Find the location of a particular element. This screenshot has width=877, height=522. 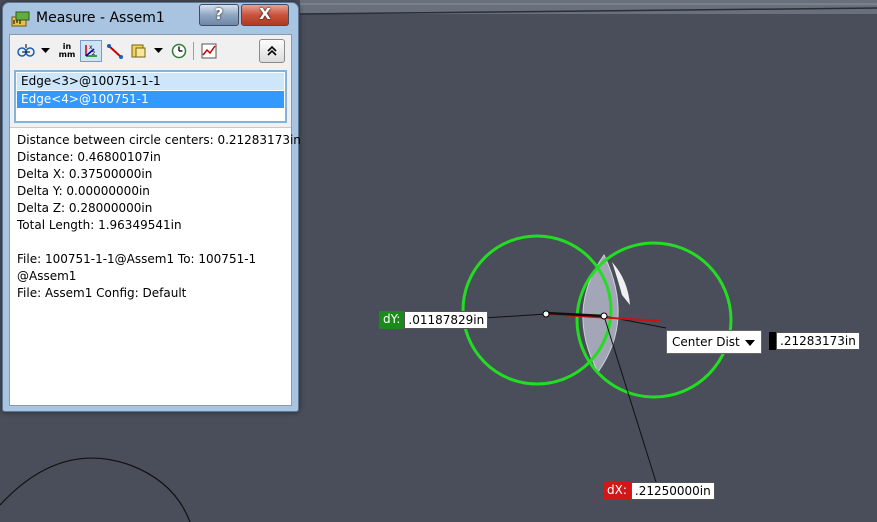

model-face-top is located at coordinates (588, 7).